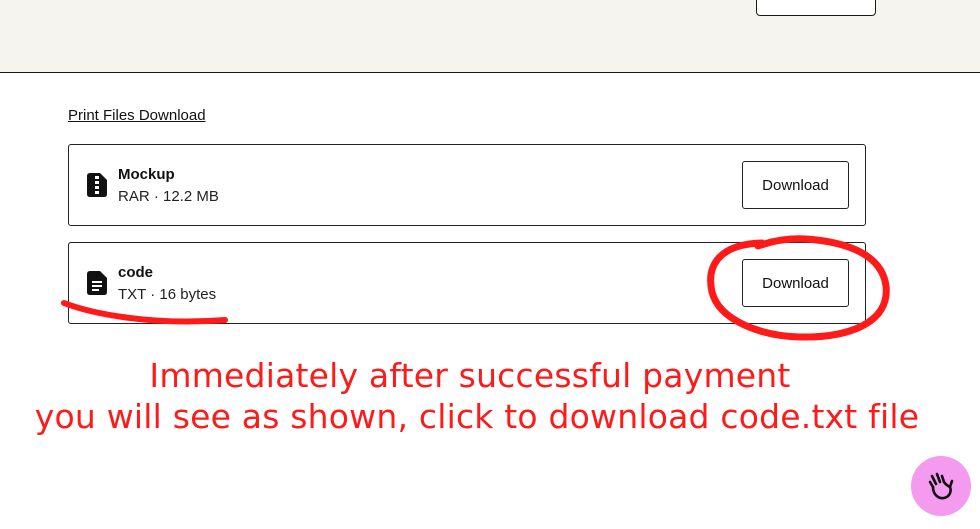 The height and width of the screenshot is (529, 980). I want to click on file-card-mockup: Mockup RAR · 12.2 MB Download, so click(467, 185).